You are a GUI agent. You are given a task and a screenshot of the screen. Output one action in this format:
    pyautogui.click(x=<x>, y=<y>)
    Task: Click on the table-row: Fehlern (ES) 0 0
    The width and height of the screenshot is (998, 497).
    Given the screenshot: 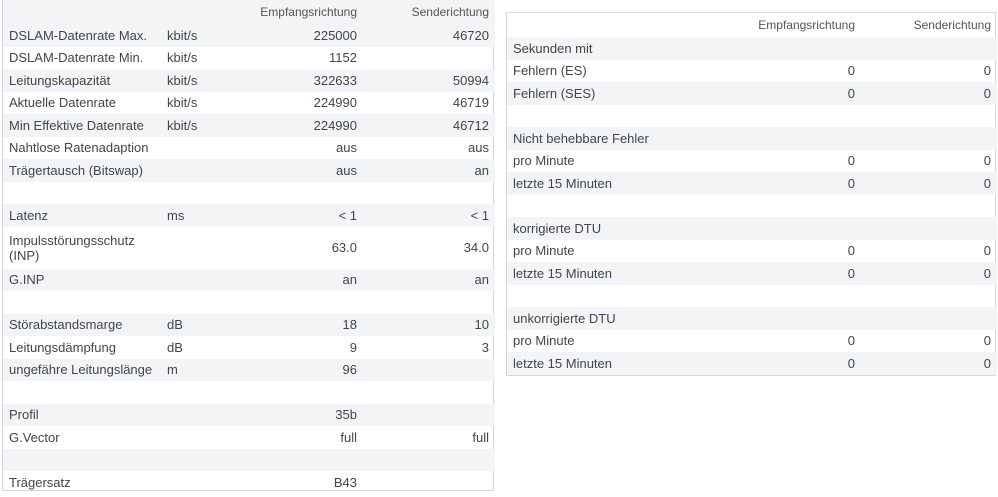 What is the action you would take?
    pyautogui.click(x=752, y=71)
    